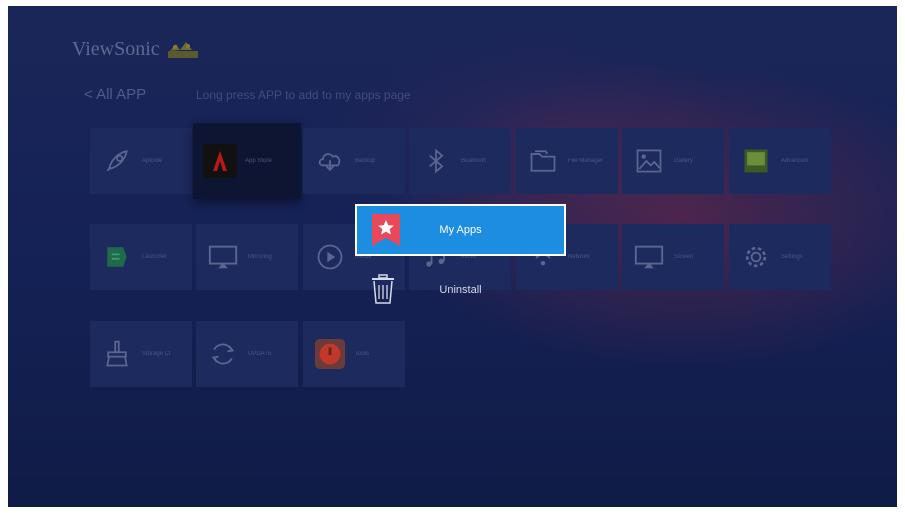 The height and width of the screenshot is (513, 905). Describe the element at coordinates (330, 161) in the screenshot. I see `cloud-download-icon` at that location.